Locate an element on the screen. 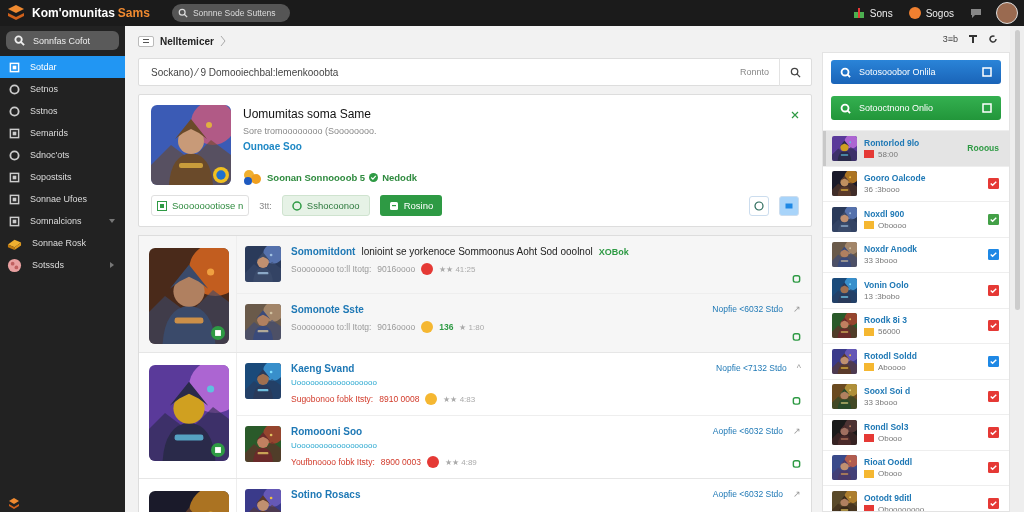 The image size is (1024, 512). sidebar-item: Somnalcions is located at coordinates (62, 221).